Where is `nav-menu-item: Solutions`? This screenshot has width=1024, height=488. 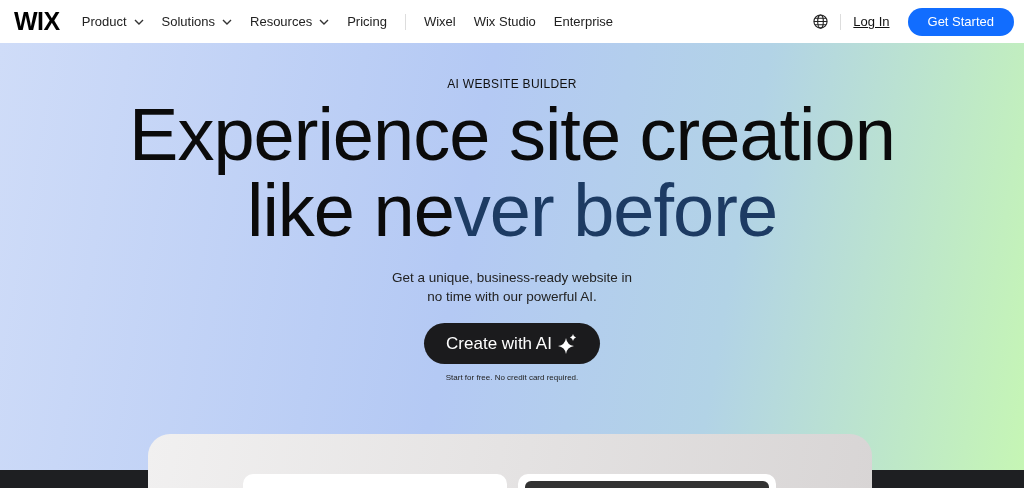
nav-menu-item: Solutions is located at coordinates (196, 21).